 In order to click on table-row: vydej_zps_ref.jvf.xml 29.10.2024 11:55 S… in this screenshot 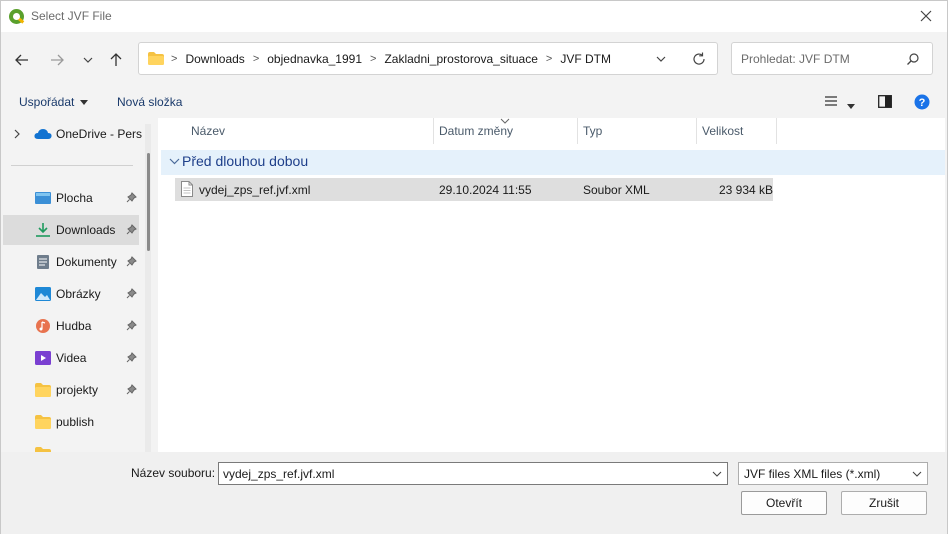, I will do `click(474, 189)`.